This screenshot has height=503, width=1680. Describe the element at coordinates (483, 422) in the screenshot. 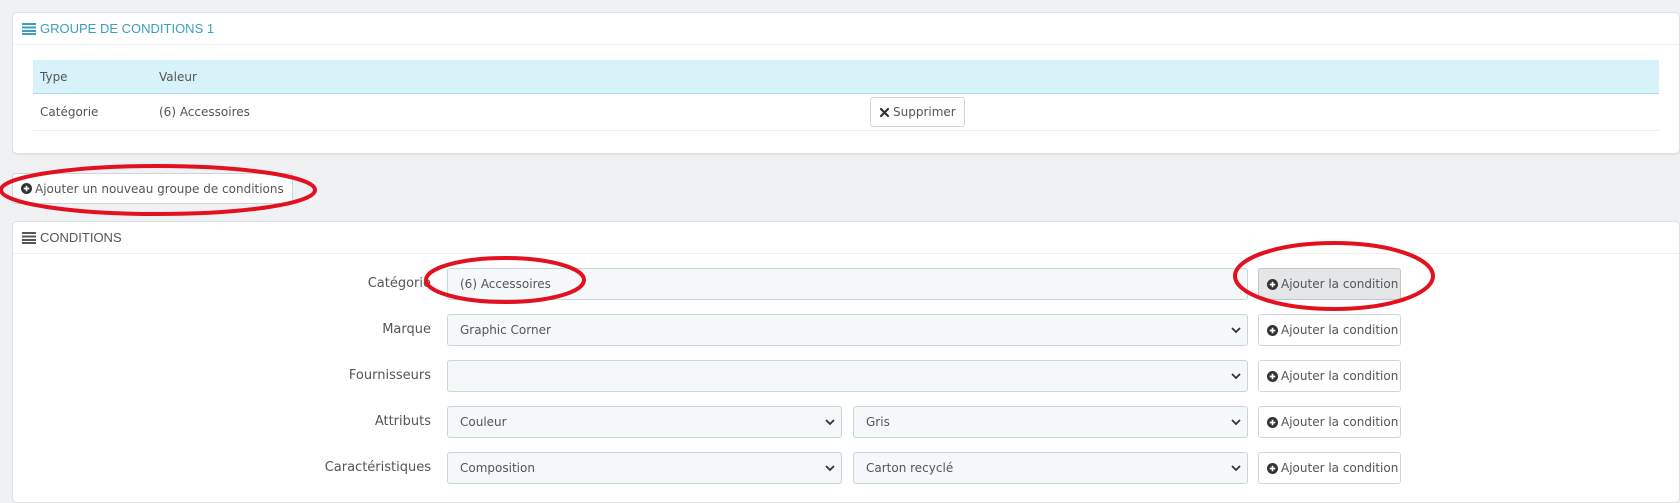

I see `attribute-group-select-value: Couleur` at that location.